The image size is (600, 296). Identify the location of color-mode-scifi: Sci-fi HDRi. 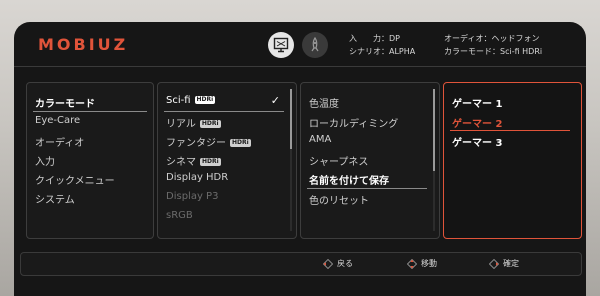
(191, 100).